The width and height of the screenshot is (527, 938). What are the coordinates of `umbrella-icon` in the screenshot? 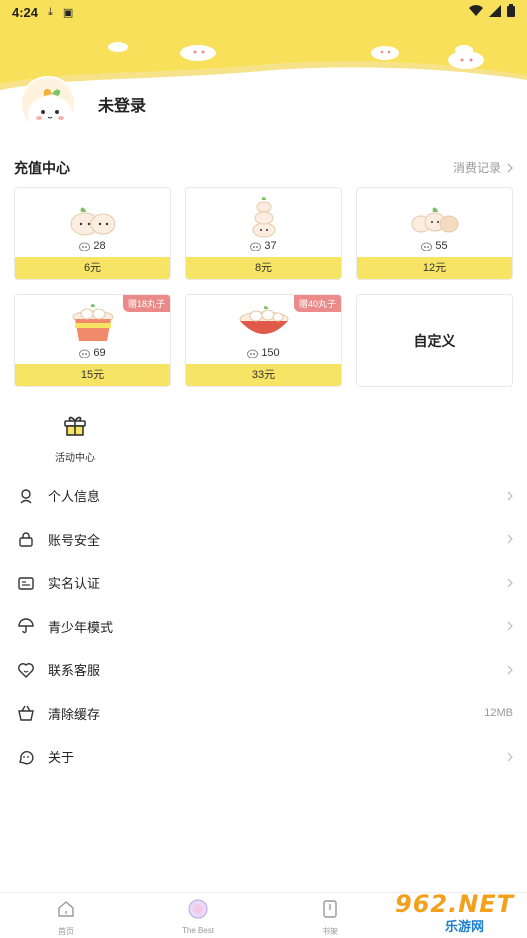 It's located at (26, 626).